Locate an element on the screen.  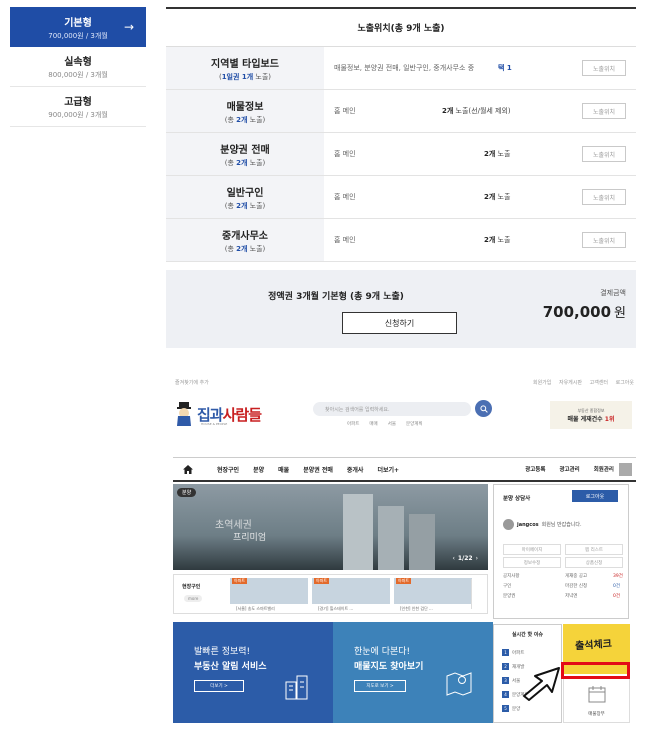
calendar-icon is located at coordinates (597, 694).